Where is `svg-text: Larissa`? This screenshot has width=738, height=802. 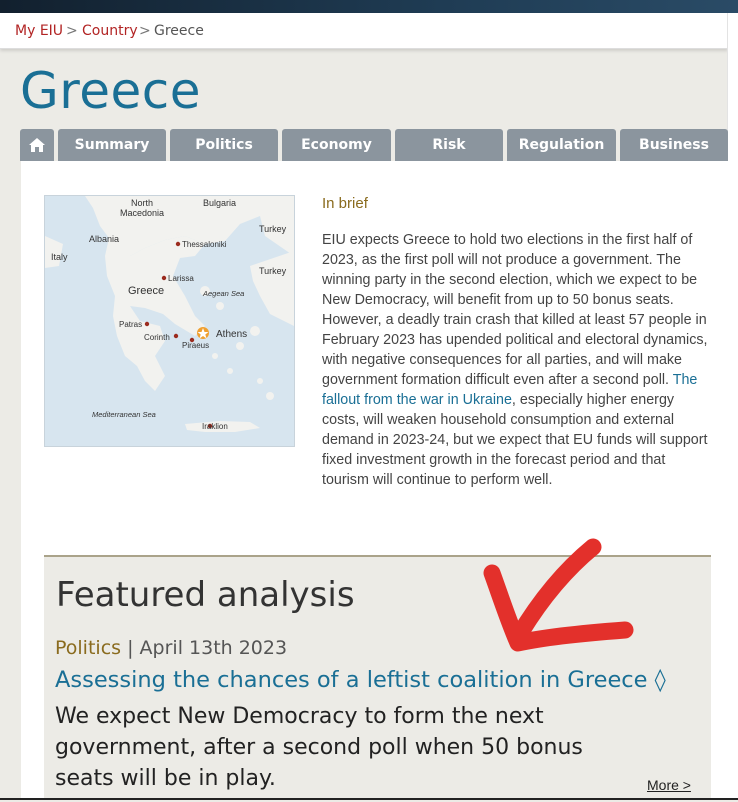
svg-text: Larissa is located at coordinates (181, 278).